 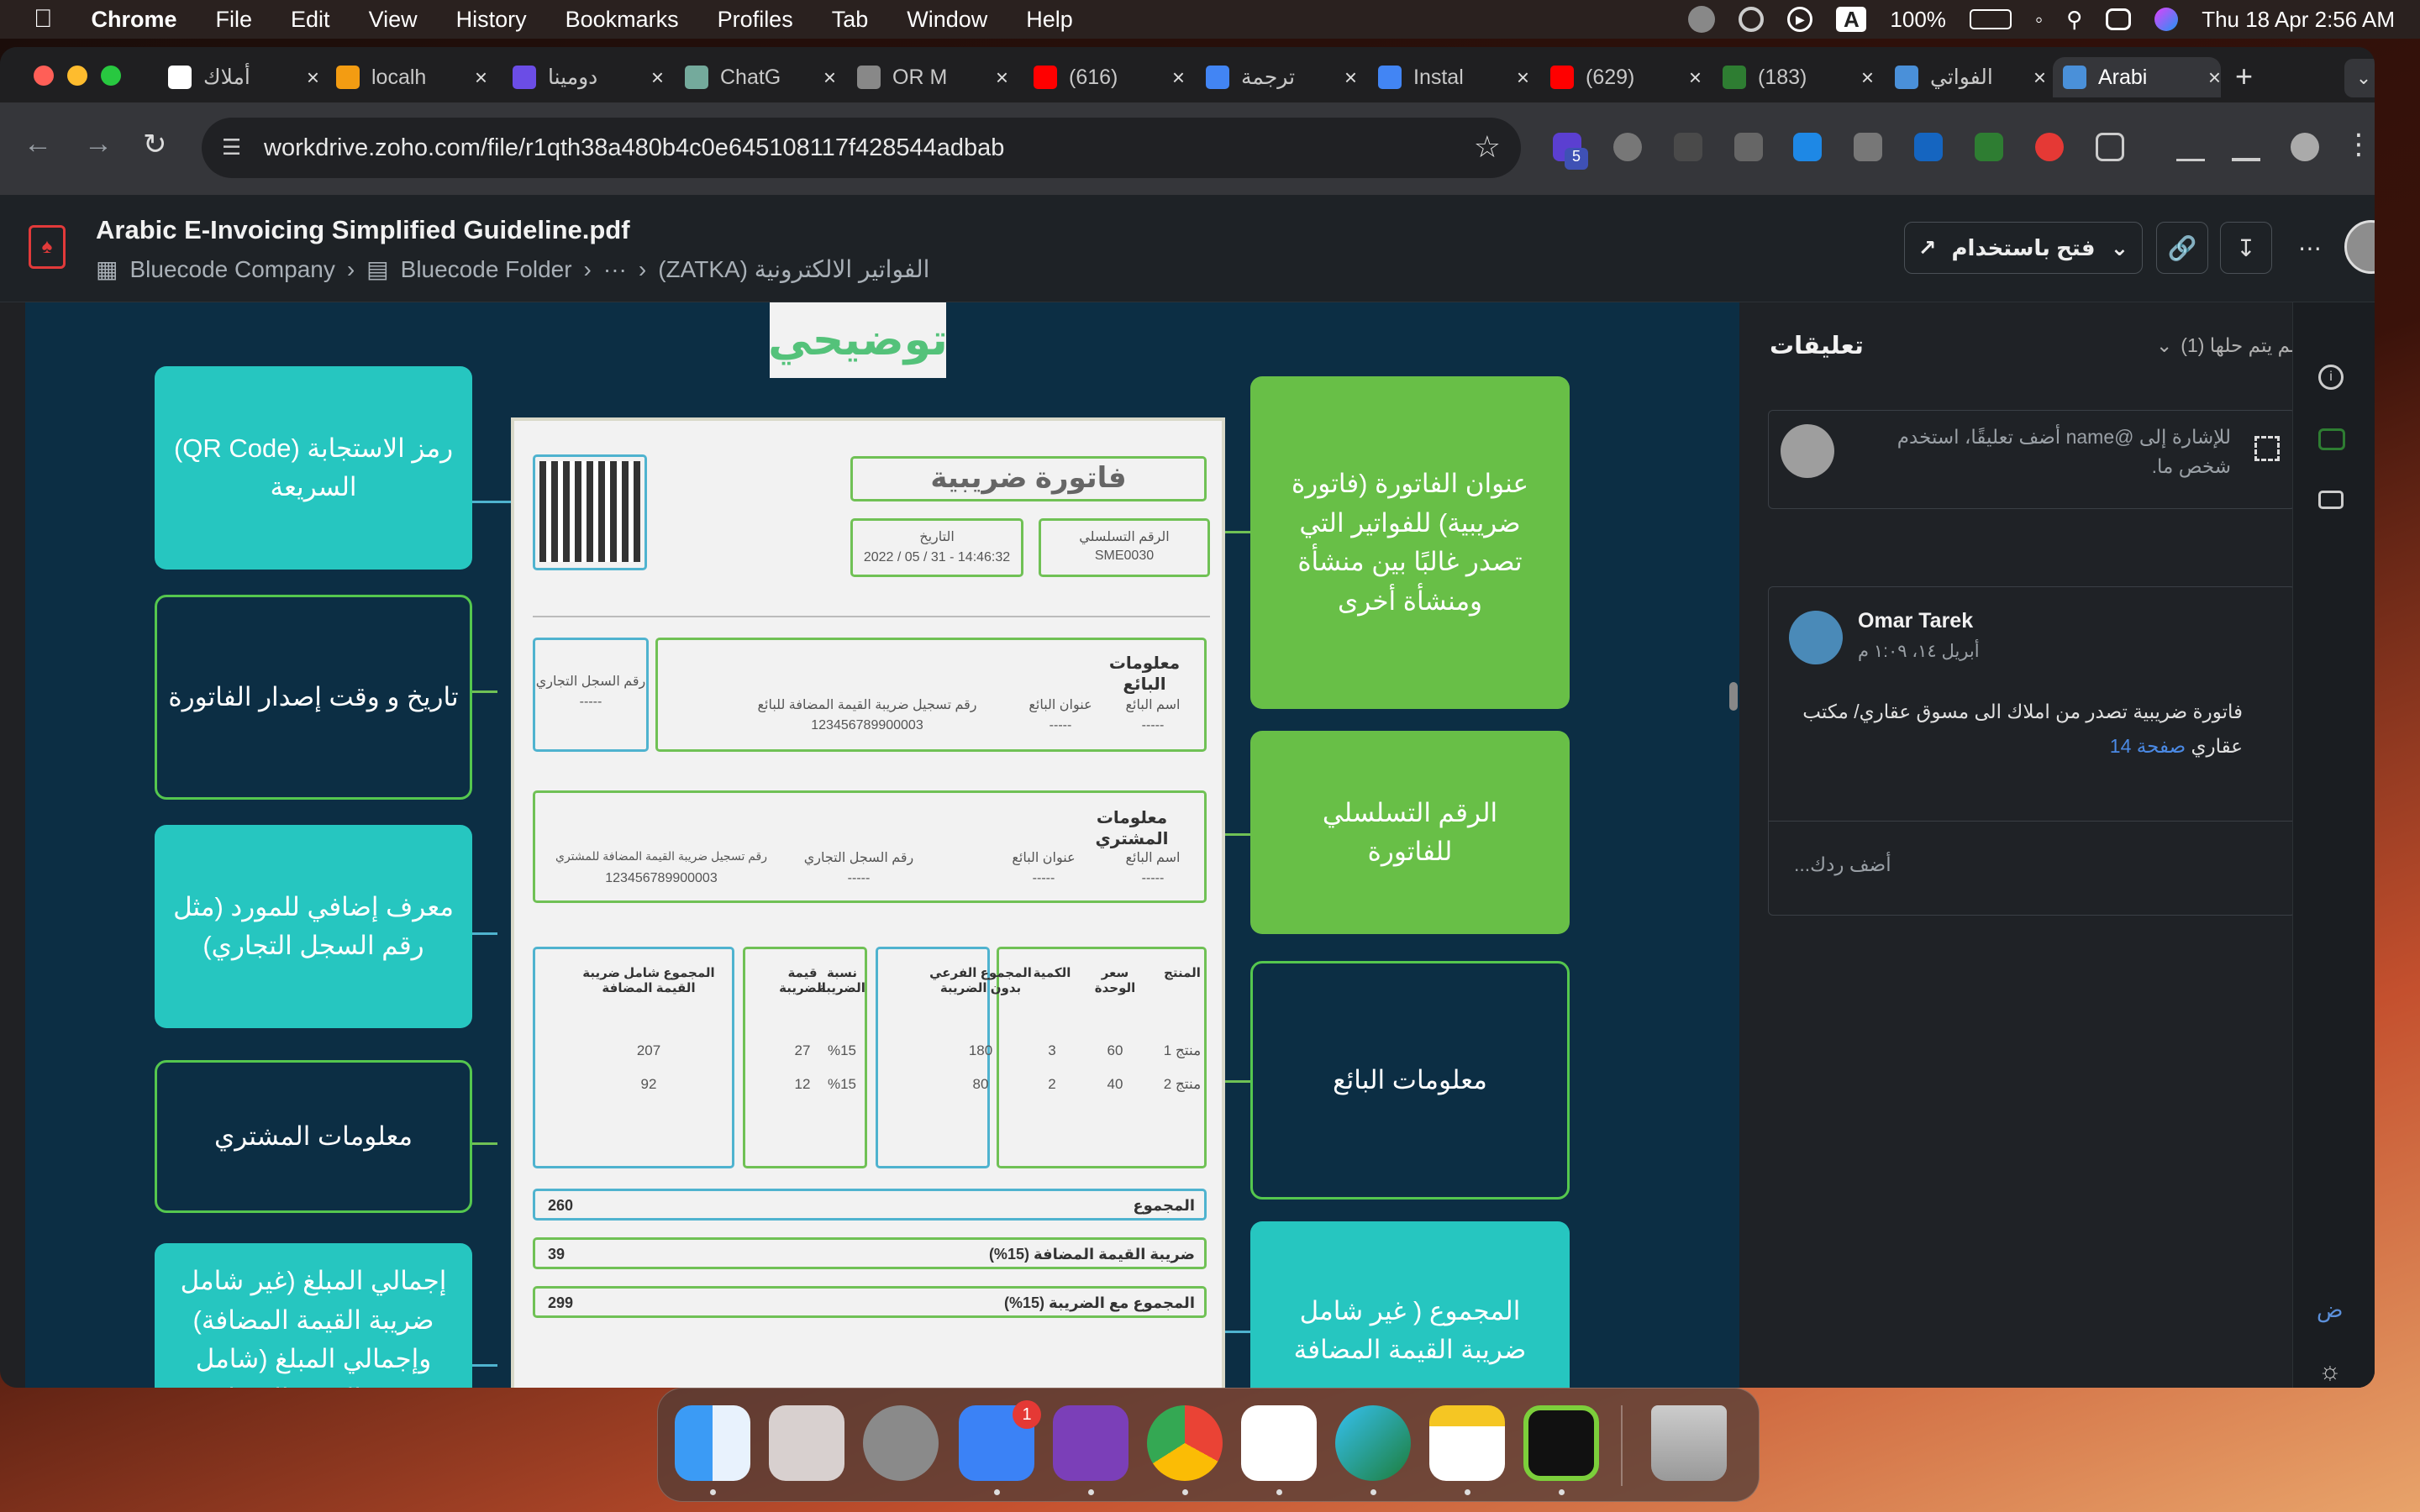 What do you see at coordinates (901, 1443) in the screenshot?
I see `system-settings-icon` at bounding box center [901, 1443].